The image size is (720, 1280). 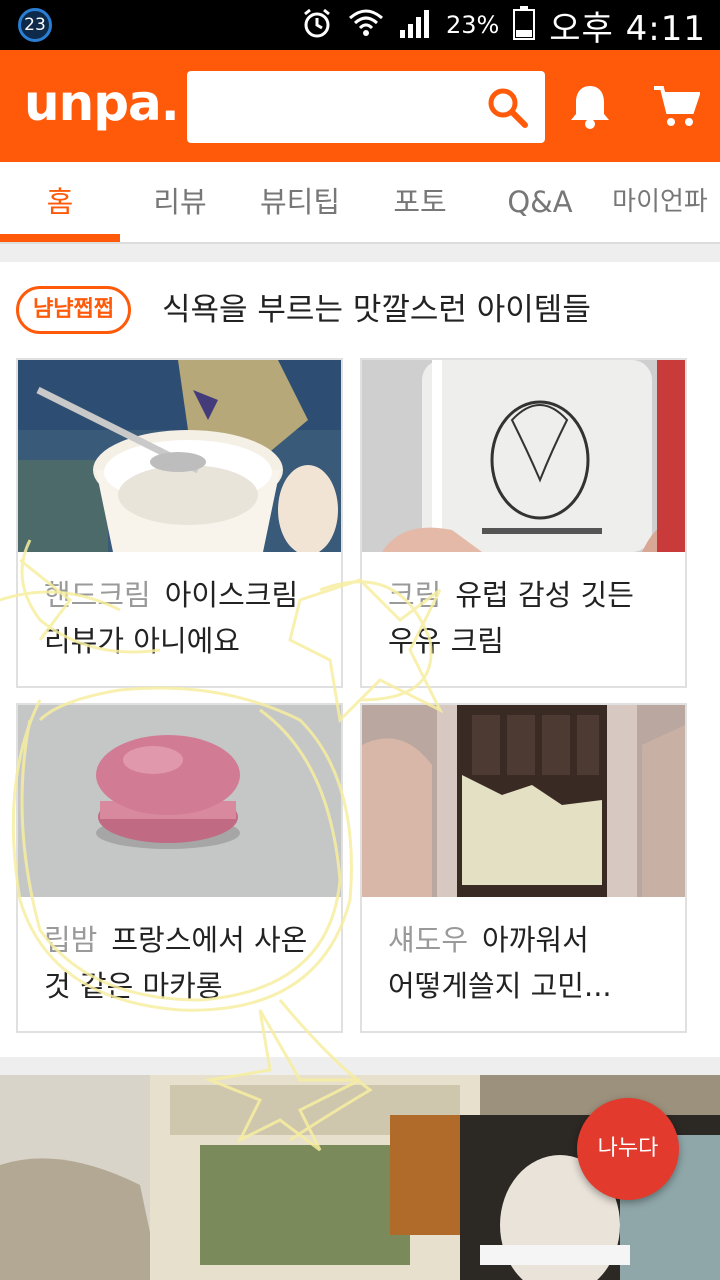 I want to click on card-title-line1: 아이스크림, so click(x=231, y=595).